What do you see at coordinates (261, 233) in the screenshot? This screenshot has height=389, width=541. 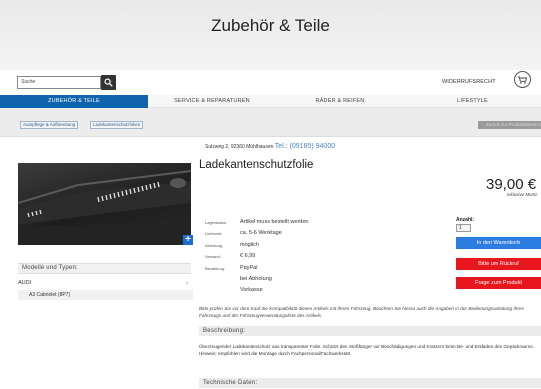 I see `spec-value-delivery: ca. 5-6 Werktage` at bounding box center [261, 233].